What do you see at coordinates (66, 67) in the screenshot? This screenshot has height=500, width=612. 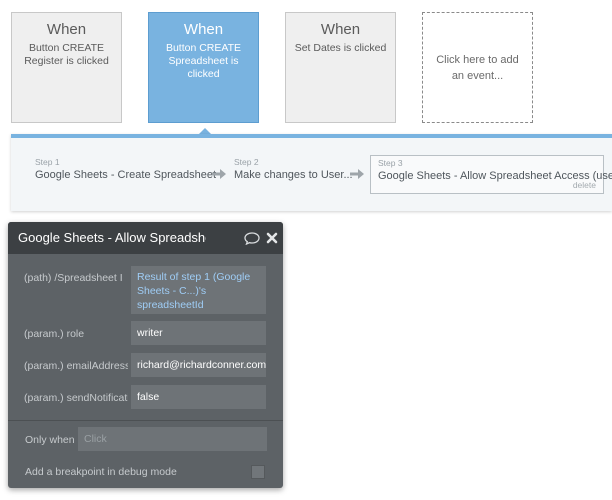 I see `event-card-create-register: When Button CREATE Register is clicked` at bounding box center [66, 67].